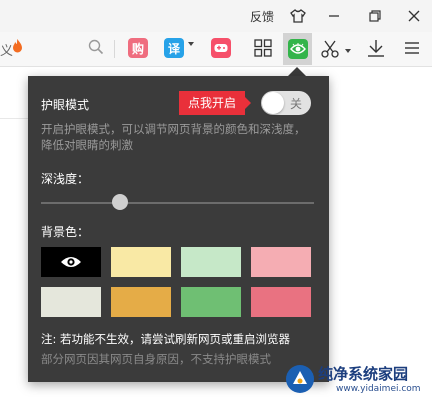  I want to click on toolbar: 义 购 译, so click(216, 49).